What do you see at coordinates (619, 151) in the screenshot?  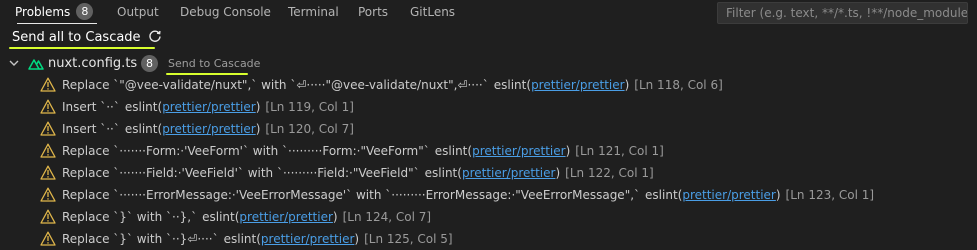 I see `problem-location: [Ln 121, Col 1]` at bounding box center [619, 151].